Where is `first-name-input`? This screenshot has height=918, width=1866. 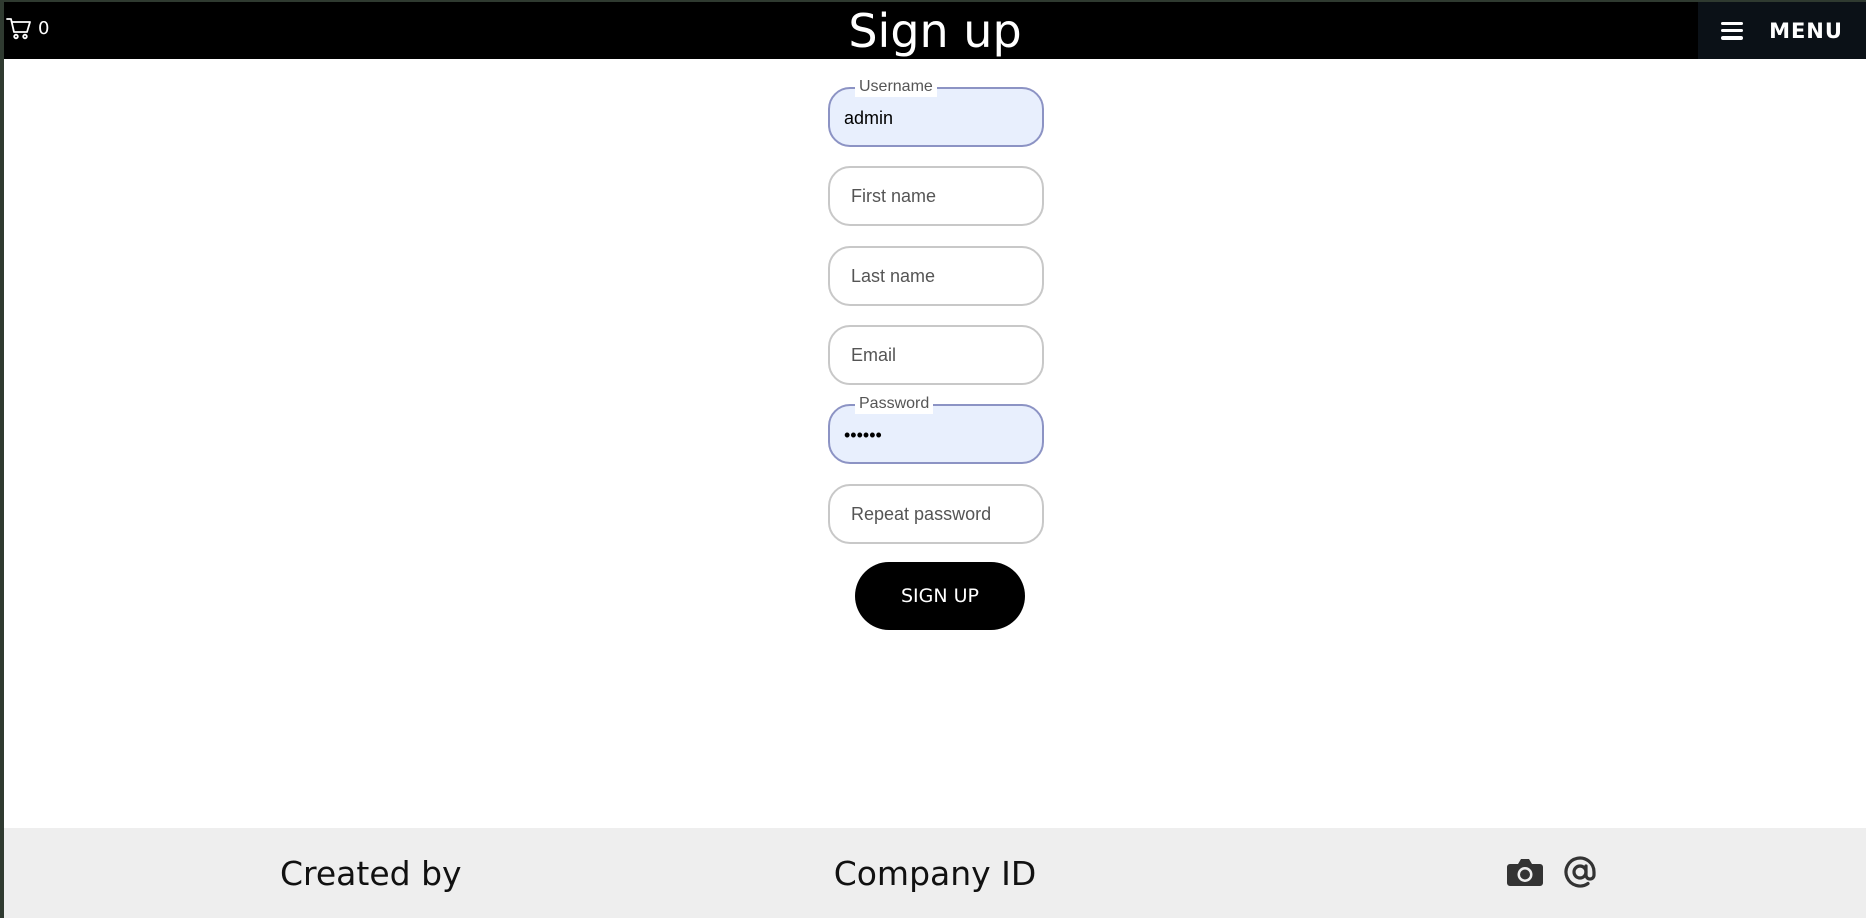
first-name-input is located at coordinates (936, 196).